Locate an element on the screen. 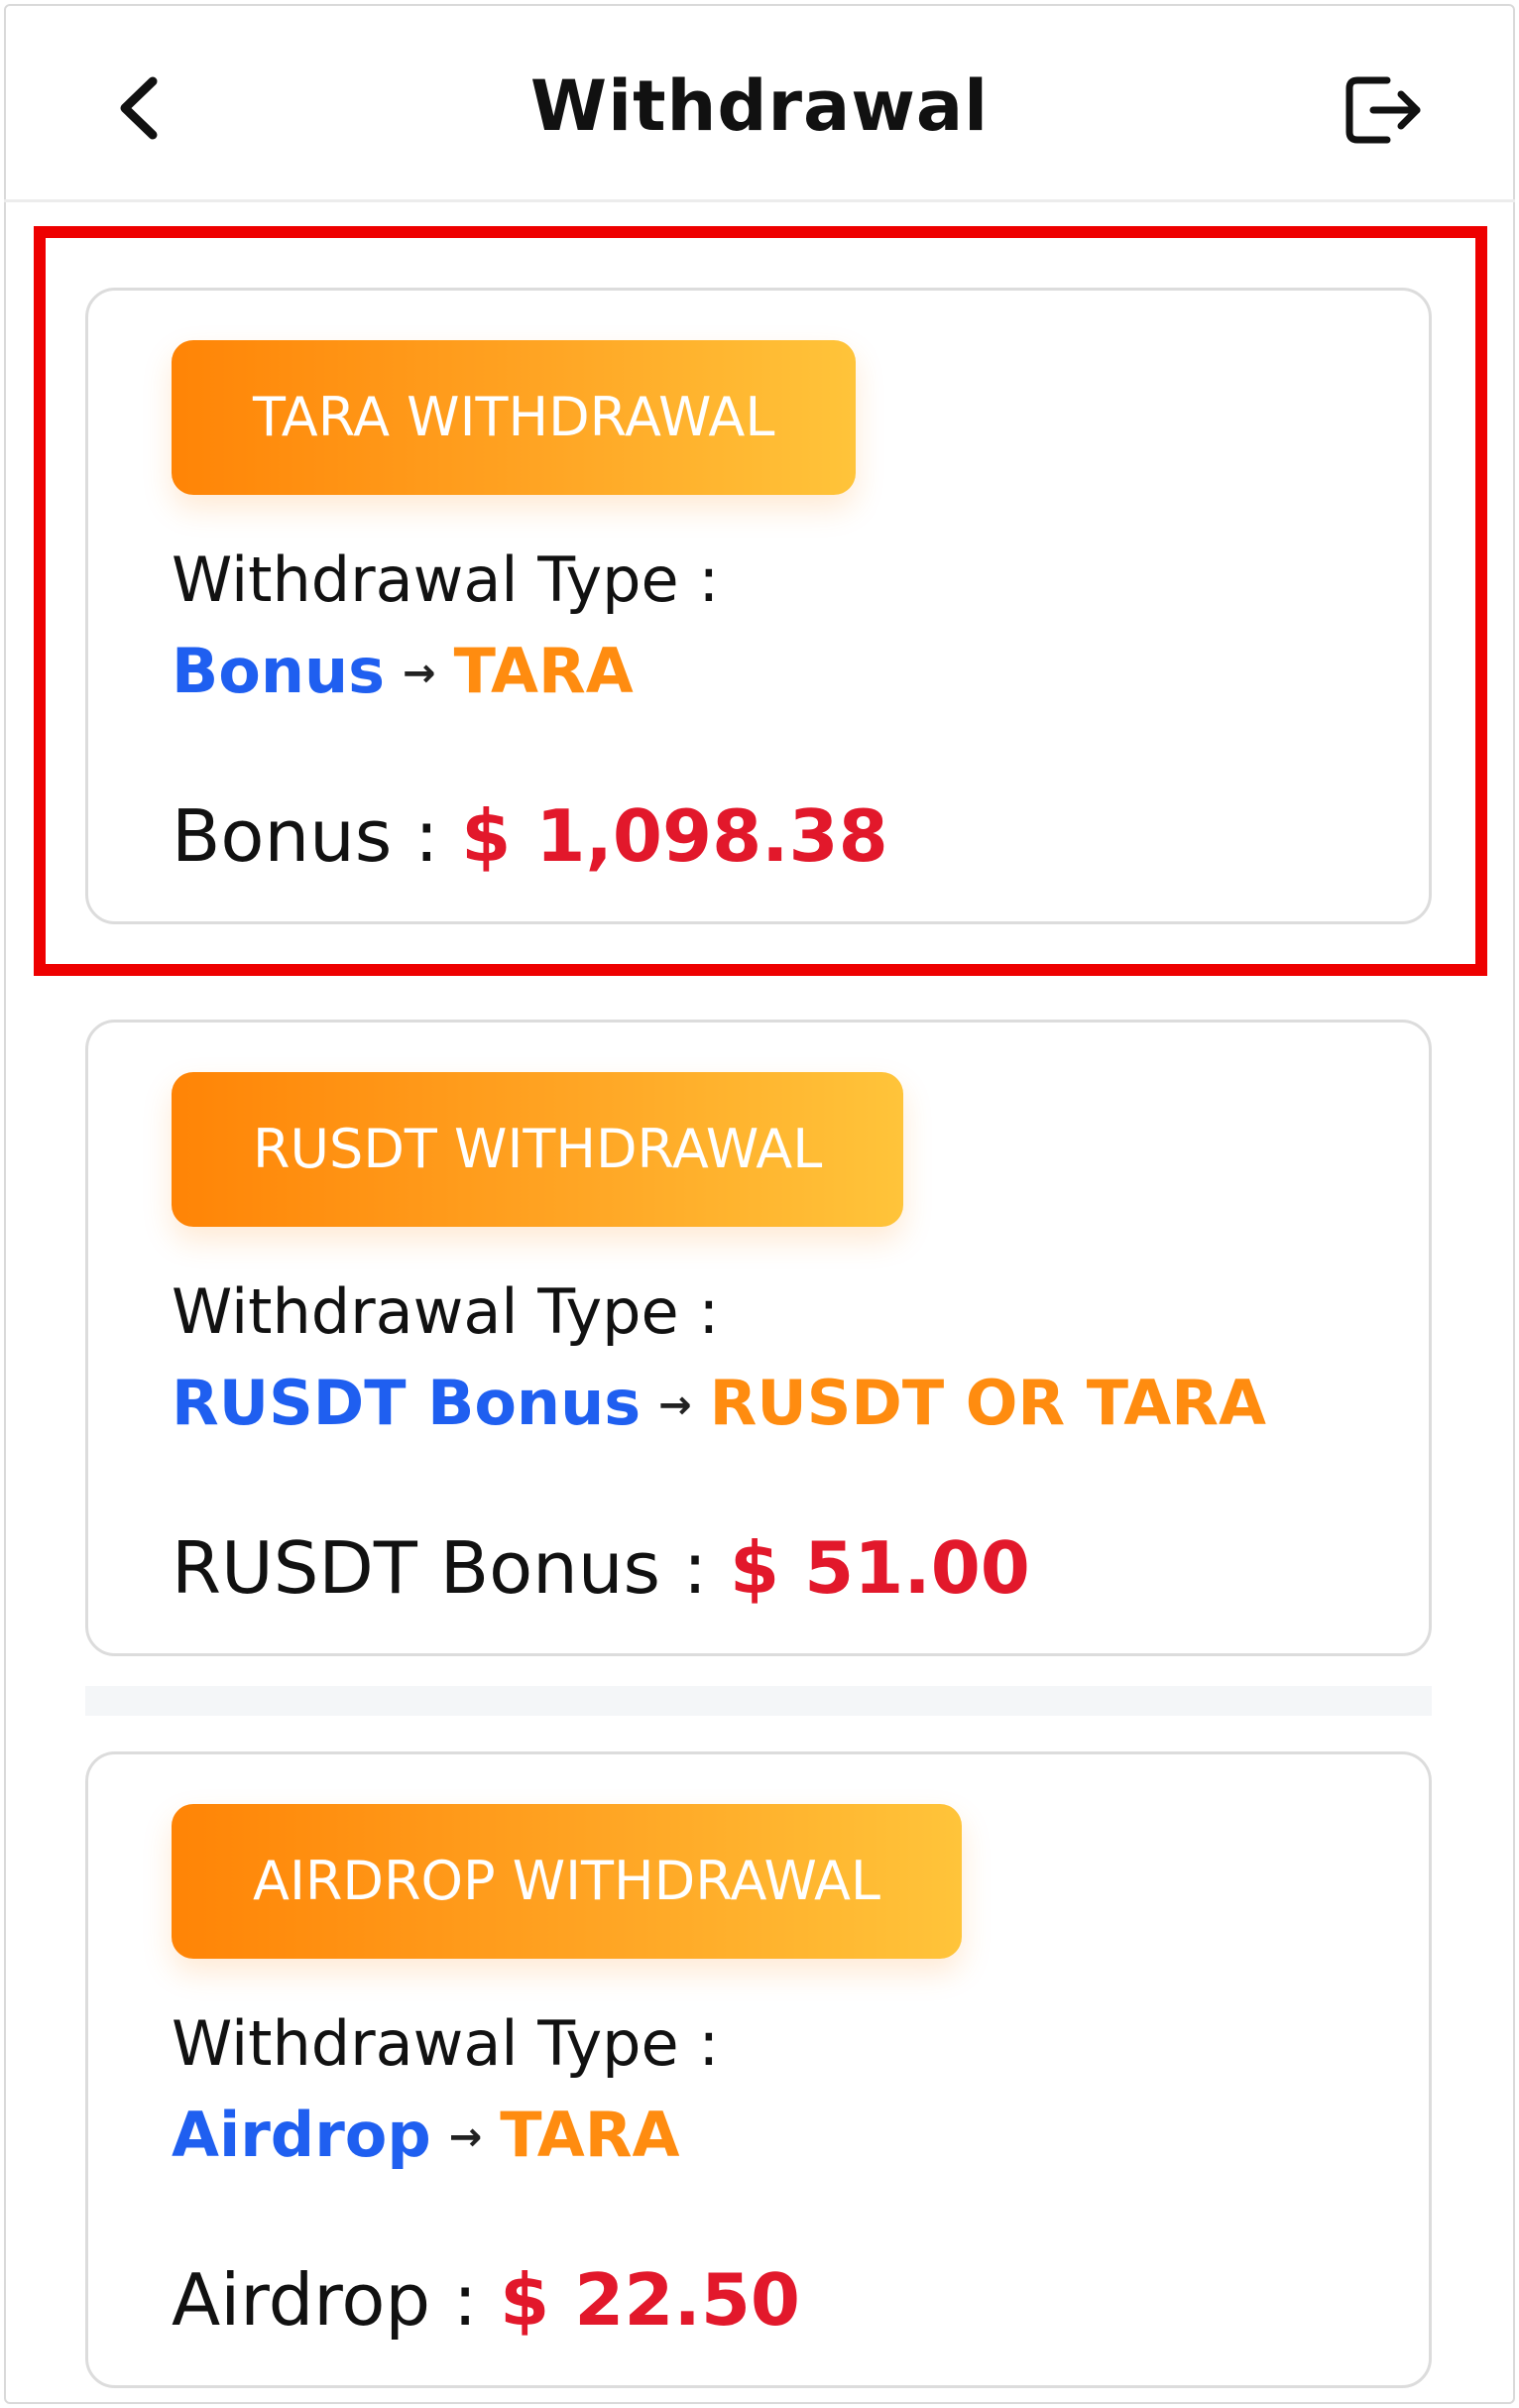  tara-withdrawal-button: TARA WITHDRAWAL is located at coordinates (515, 418).